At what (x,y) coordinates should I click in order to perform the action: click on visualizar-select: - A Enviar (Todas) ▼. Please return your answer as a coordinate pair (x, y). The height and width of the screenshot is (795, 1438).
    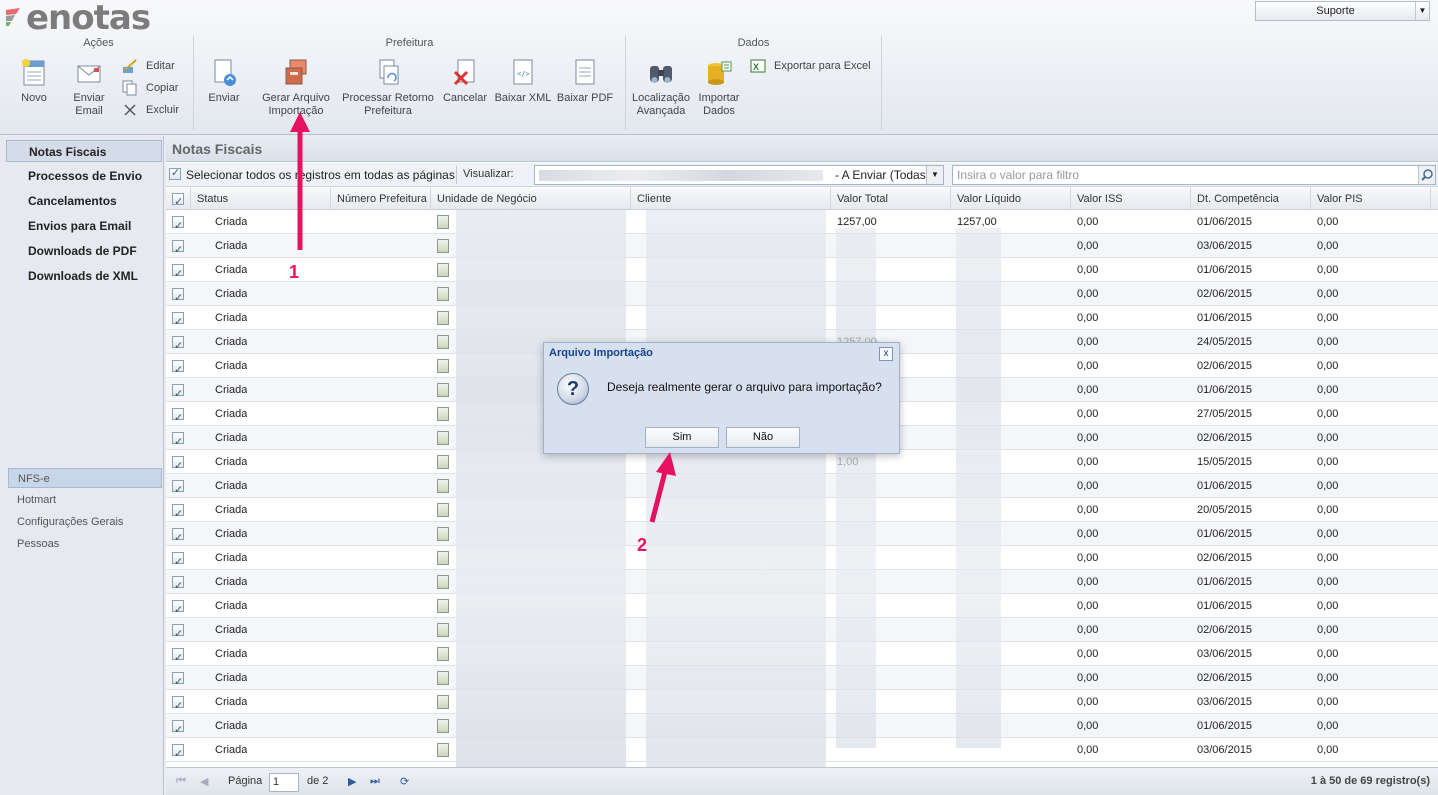
    Looking at the image, I should click on (739, 175).